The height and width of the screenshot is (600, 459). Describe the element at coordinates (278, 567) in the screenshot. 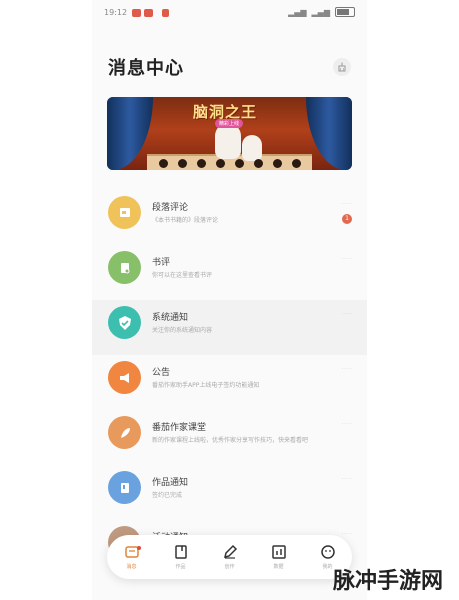

I see `tab-label: 数据` at that location.